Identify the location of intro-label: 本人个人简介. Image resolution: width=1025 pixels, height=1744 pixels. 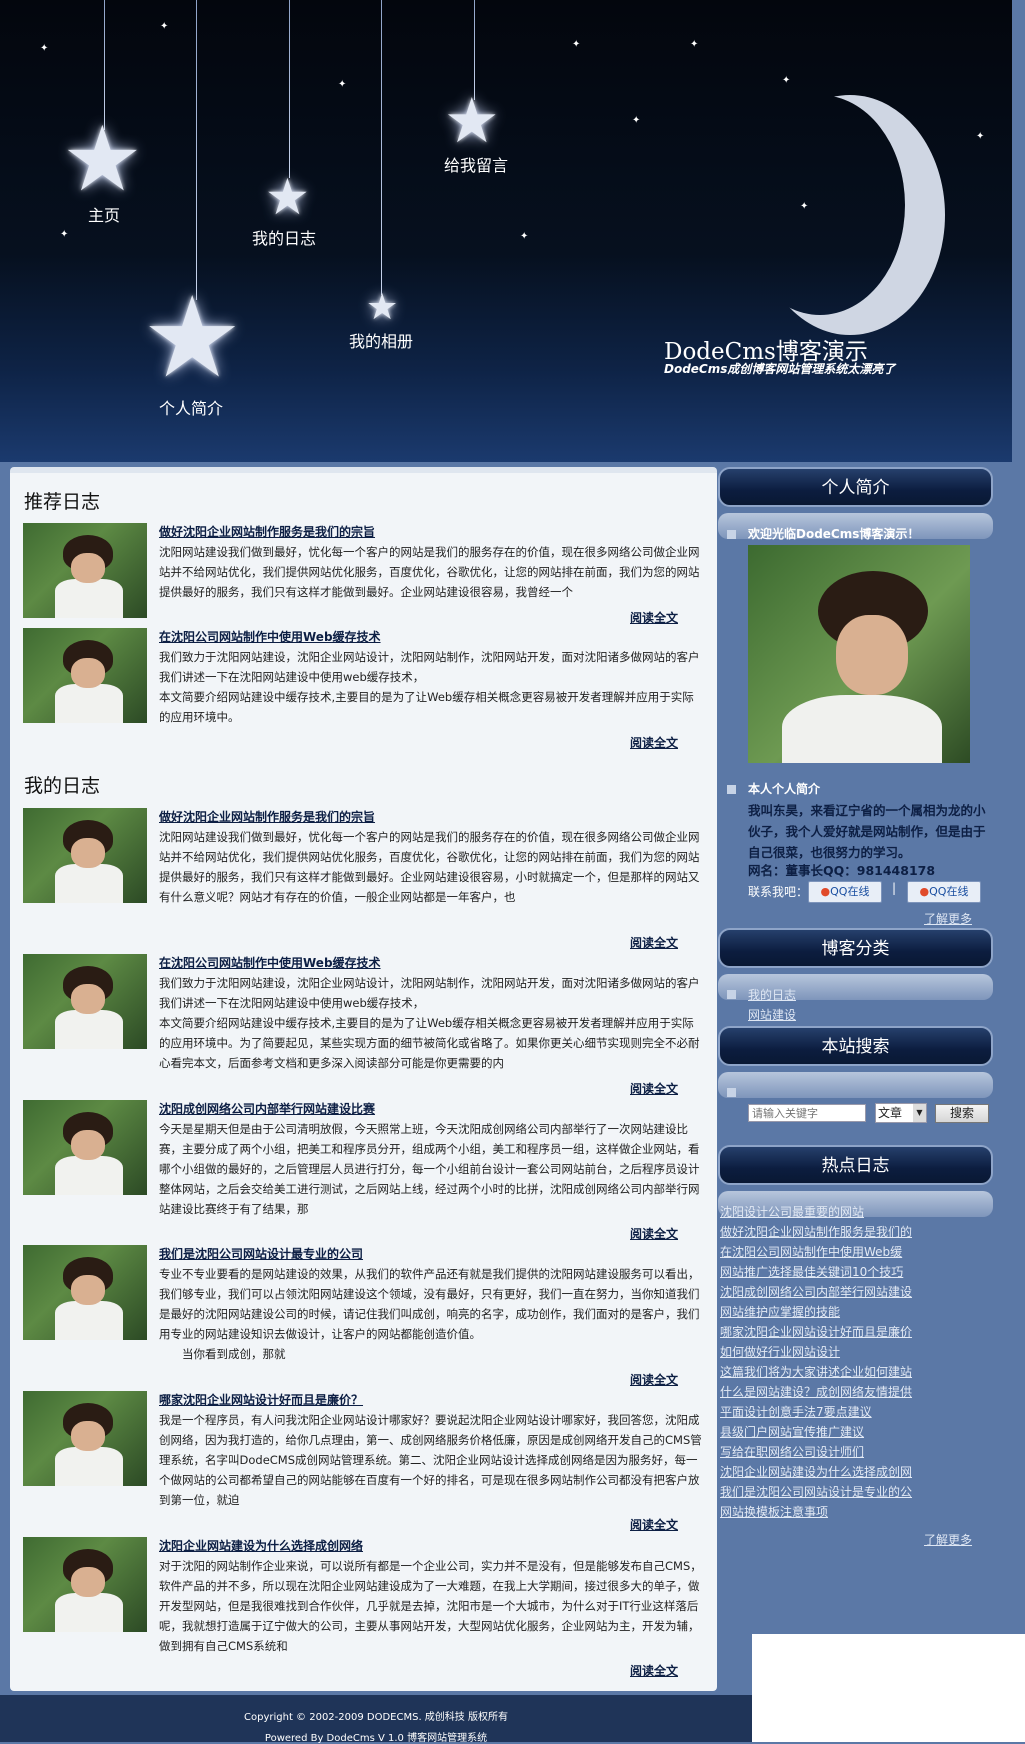
(784, 789).